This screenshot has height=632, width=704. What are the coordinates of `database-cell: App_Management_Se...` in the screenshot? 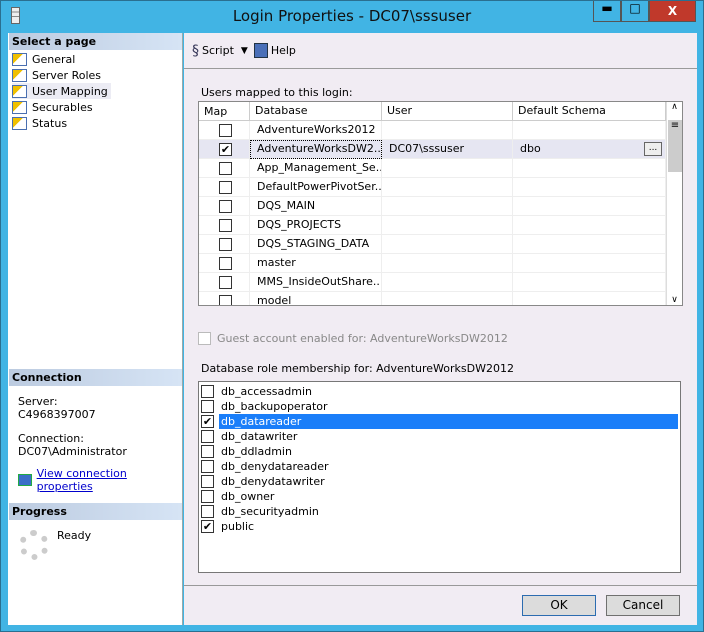 It's located at (316, 168).